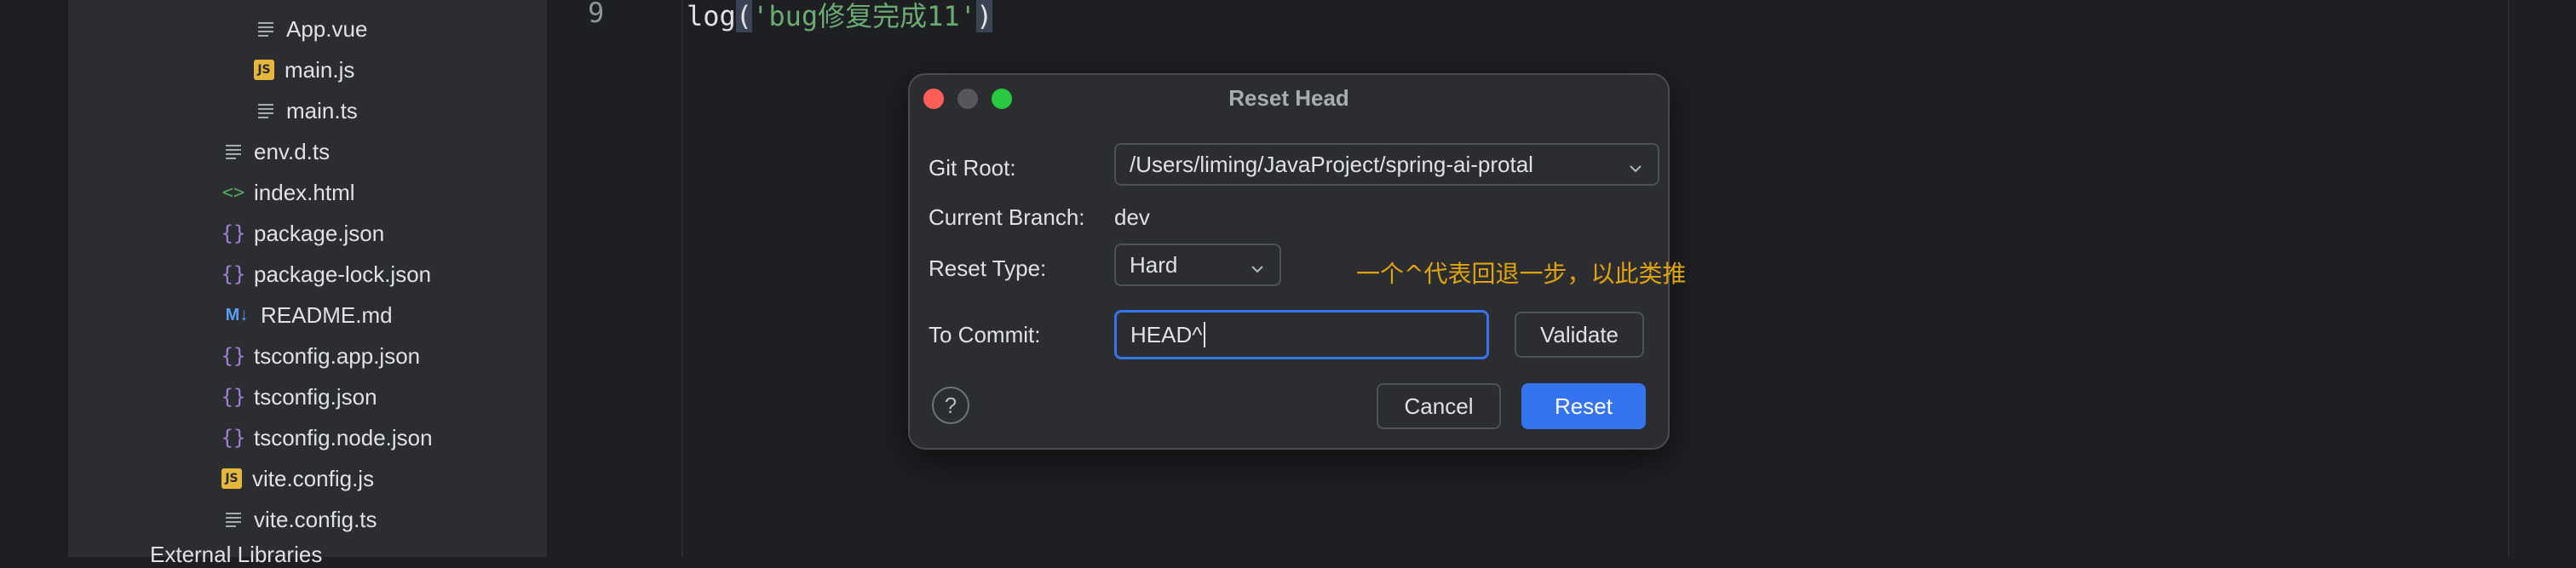  I want to click on current-branch-value: dev, so click(1132, 217).